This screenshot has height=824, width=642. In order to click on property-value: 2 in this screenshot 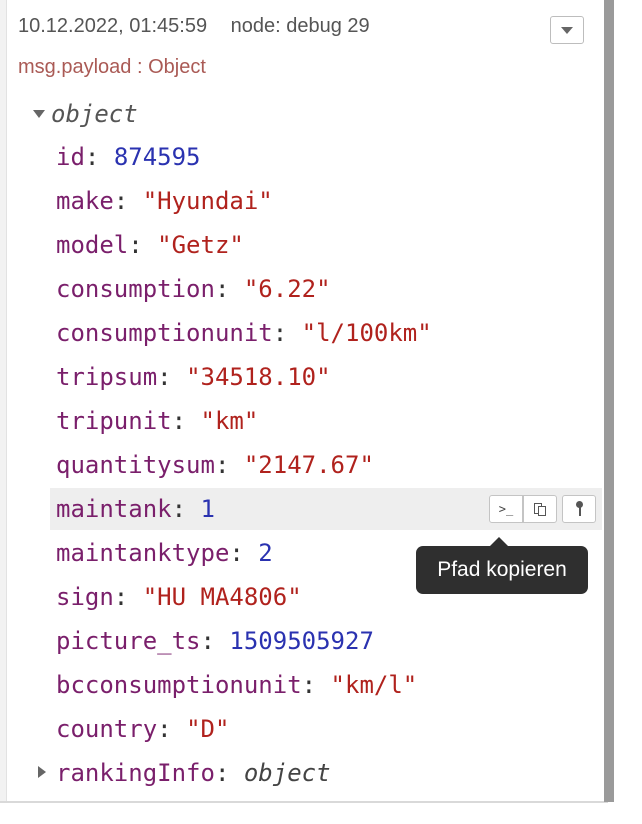, I will do `click(265, 553)`.